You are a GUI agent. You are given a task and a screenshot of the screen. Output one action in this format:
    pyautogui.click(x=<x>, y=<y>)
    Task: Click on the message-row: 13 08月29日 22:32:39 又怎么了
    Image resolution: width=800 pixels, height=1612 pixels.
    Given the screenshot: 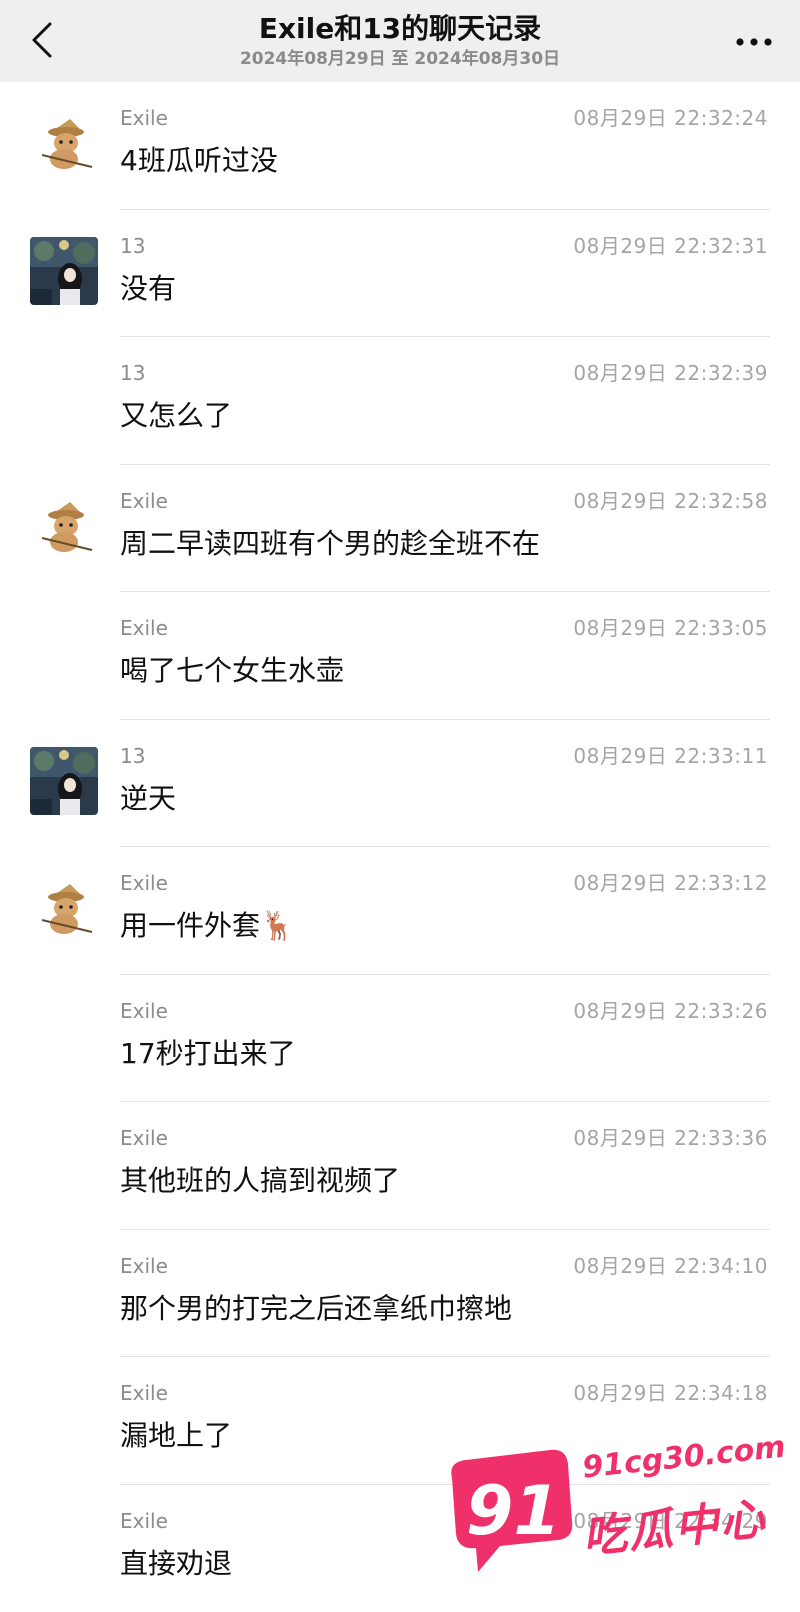 What is the action you would take?
    pyautogui.click(x=400, y=401)
    